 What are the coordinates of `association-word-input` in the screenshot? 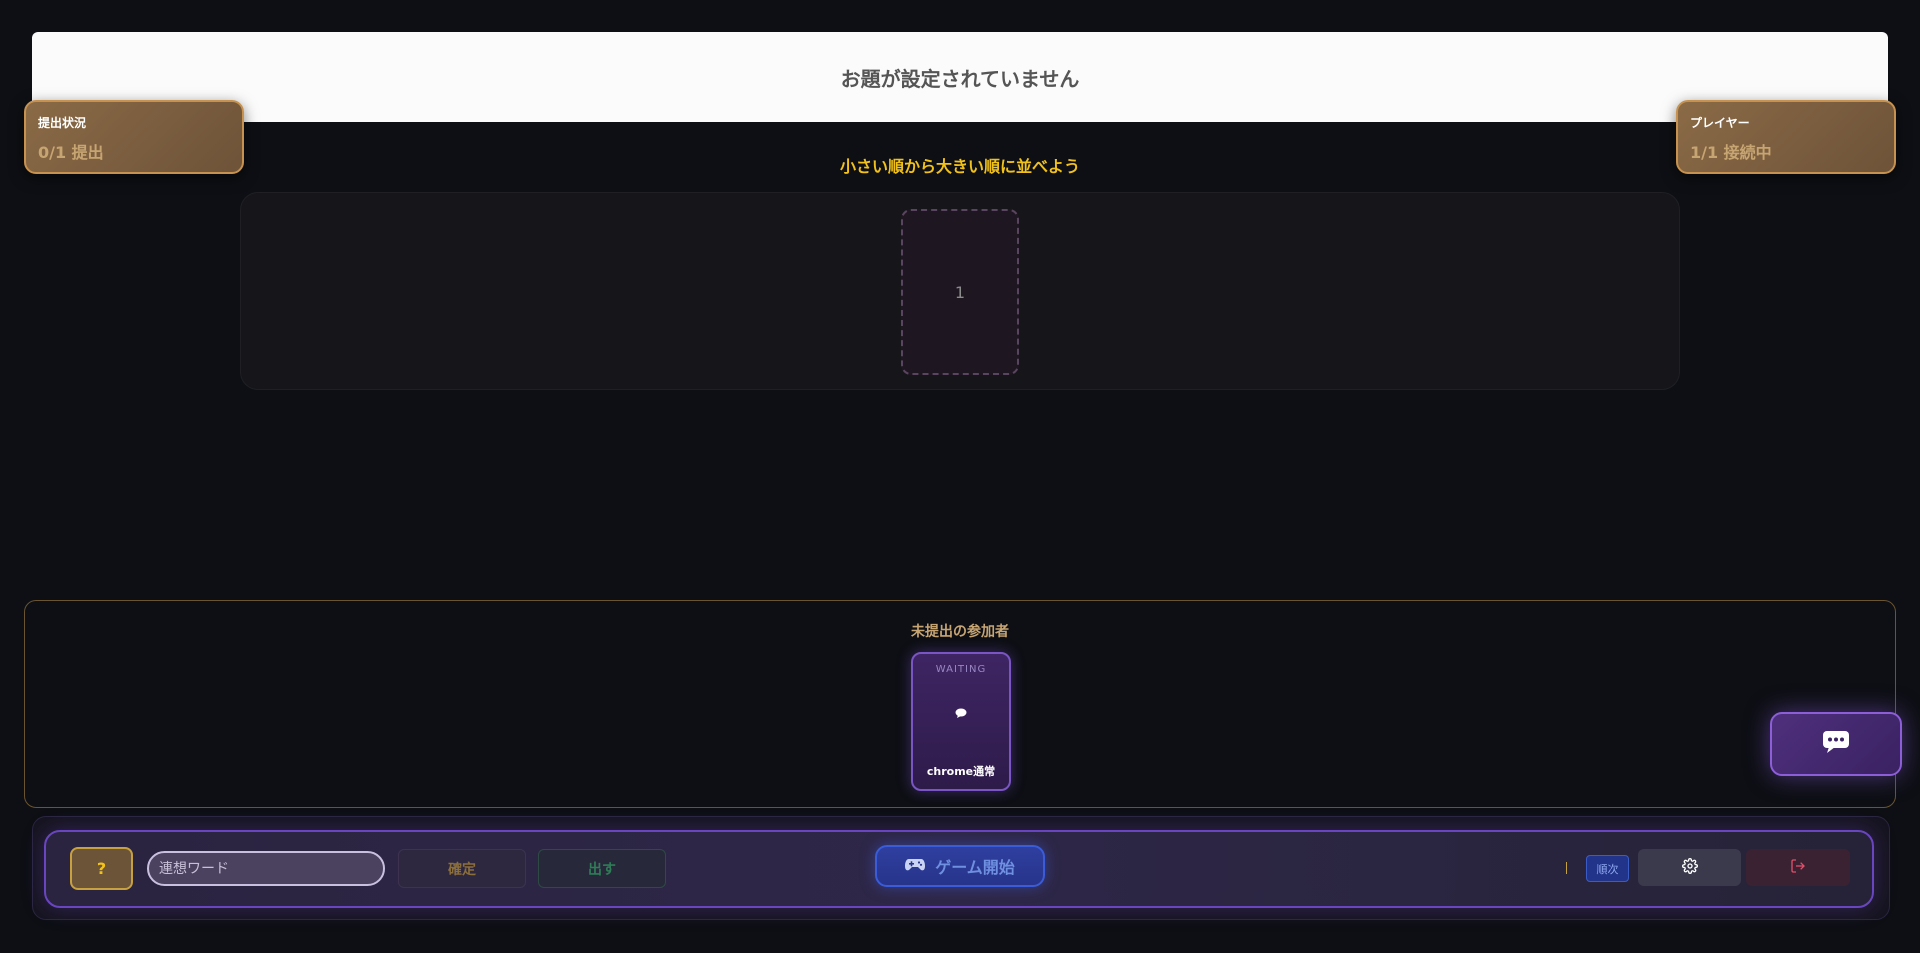 It's located at (266, 868).